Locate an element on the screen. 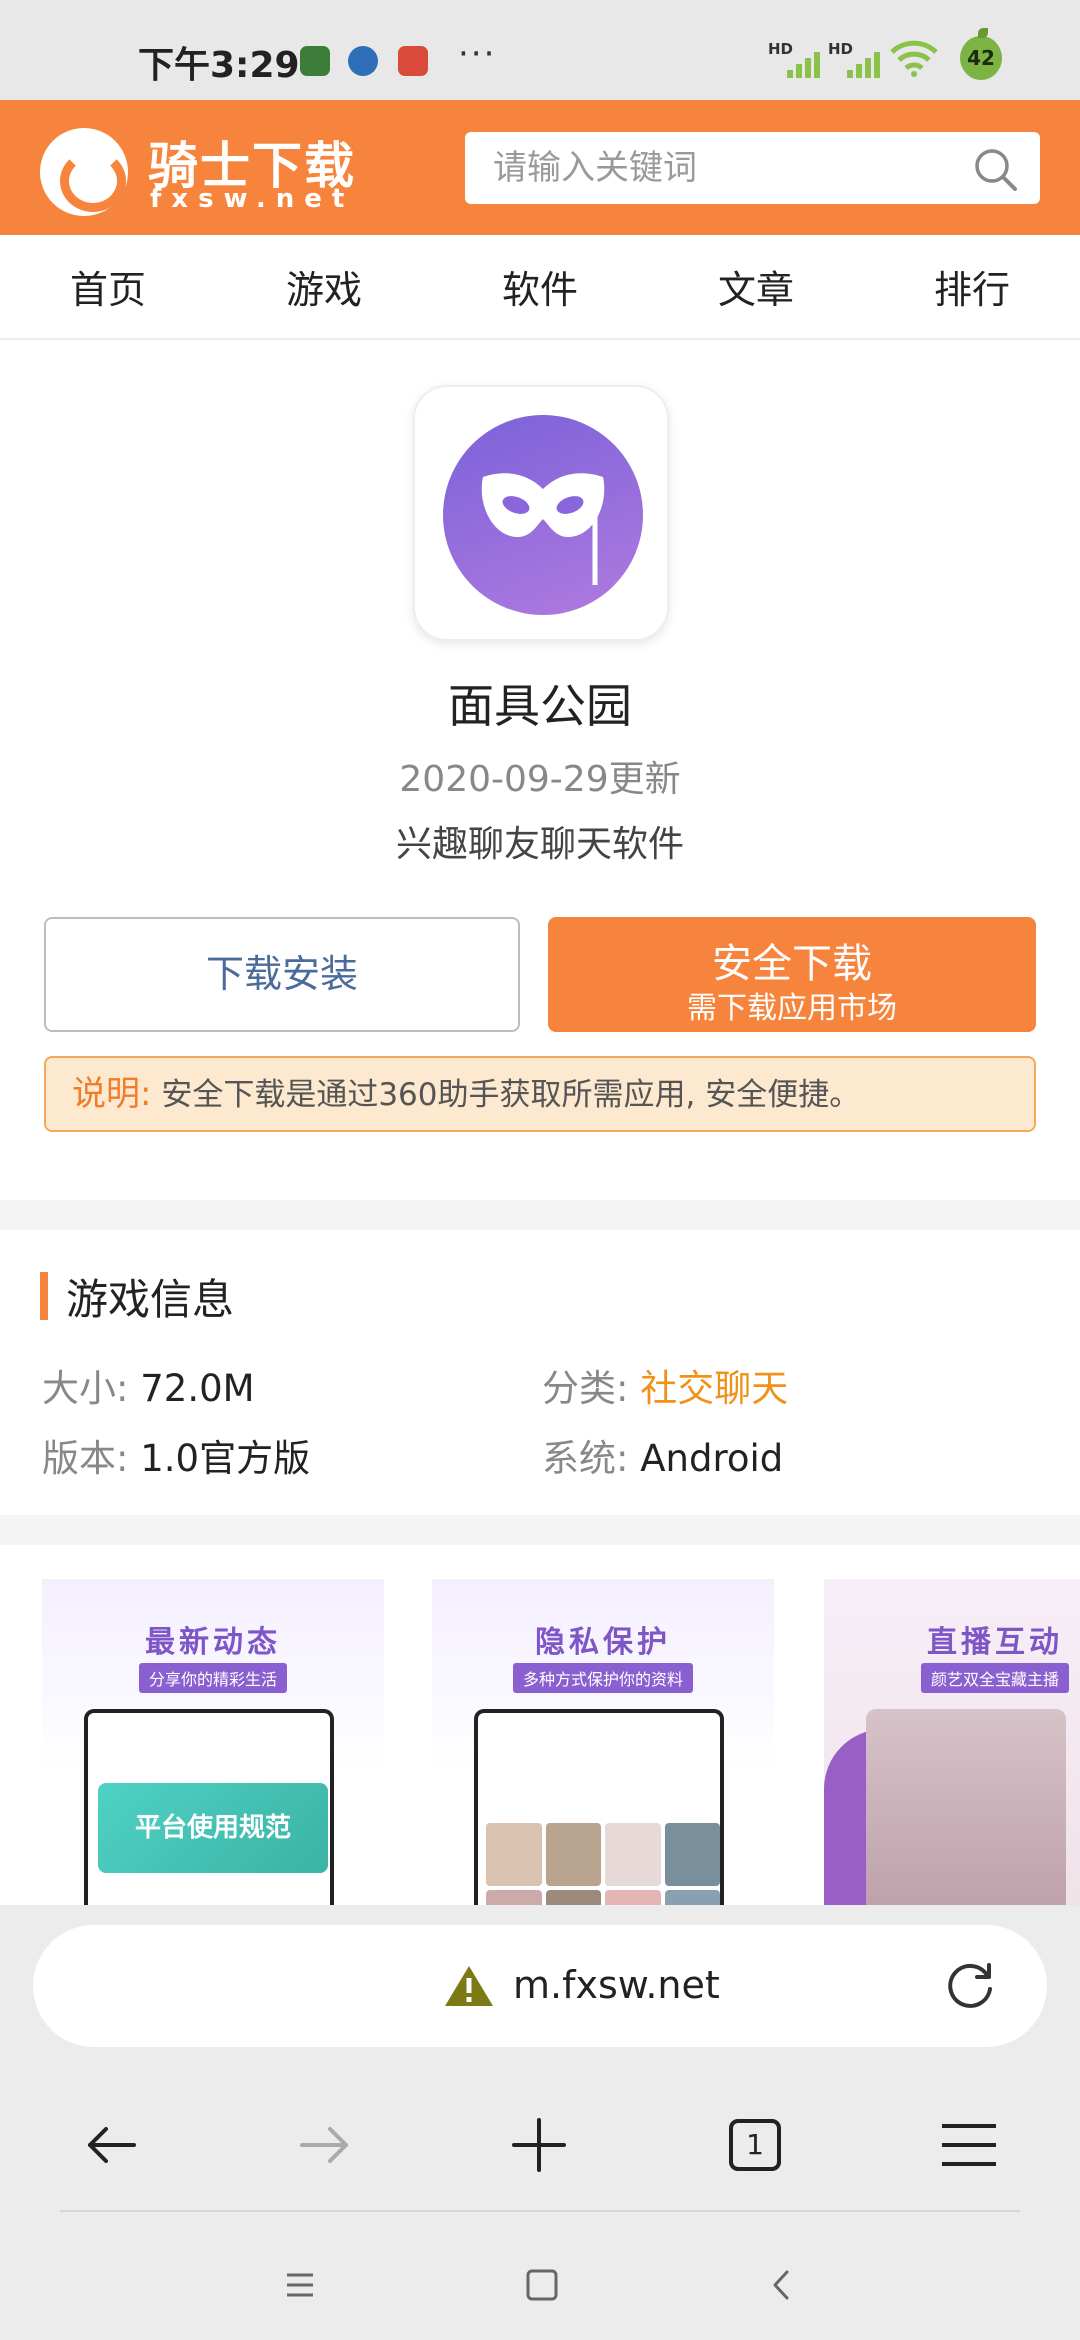  nav-item-ranking: 排行 is located at coordinates (972, 286).